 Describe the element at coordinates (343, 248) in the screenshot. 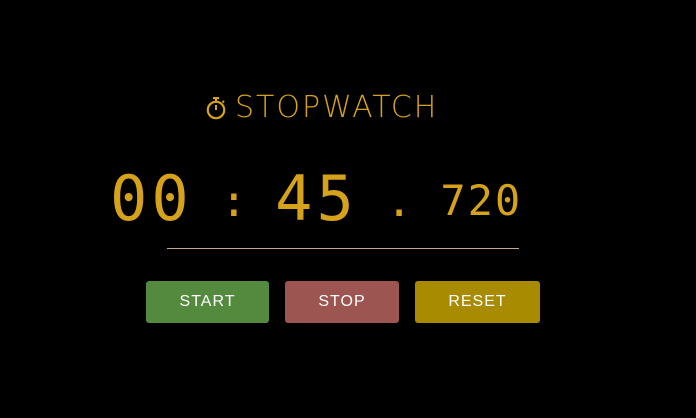

I see `divider` at that location.